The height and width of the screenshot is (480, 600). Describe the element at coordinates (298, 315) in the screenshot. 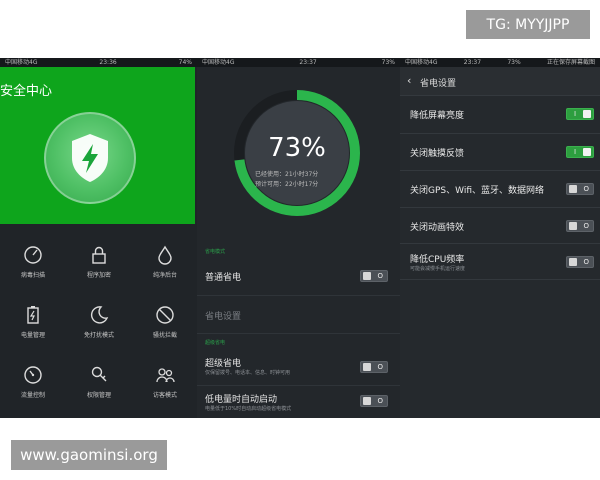

I see `saving-settings-row: 省电设置` at that location.